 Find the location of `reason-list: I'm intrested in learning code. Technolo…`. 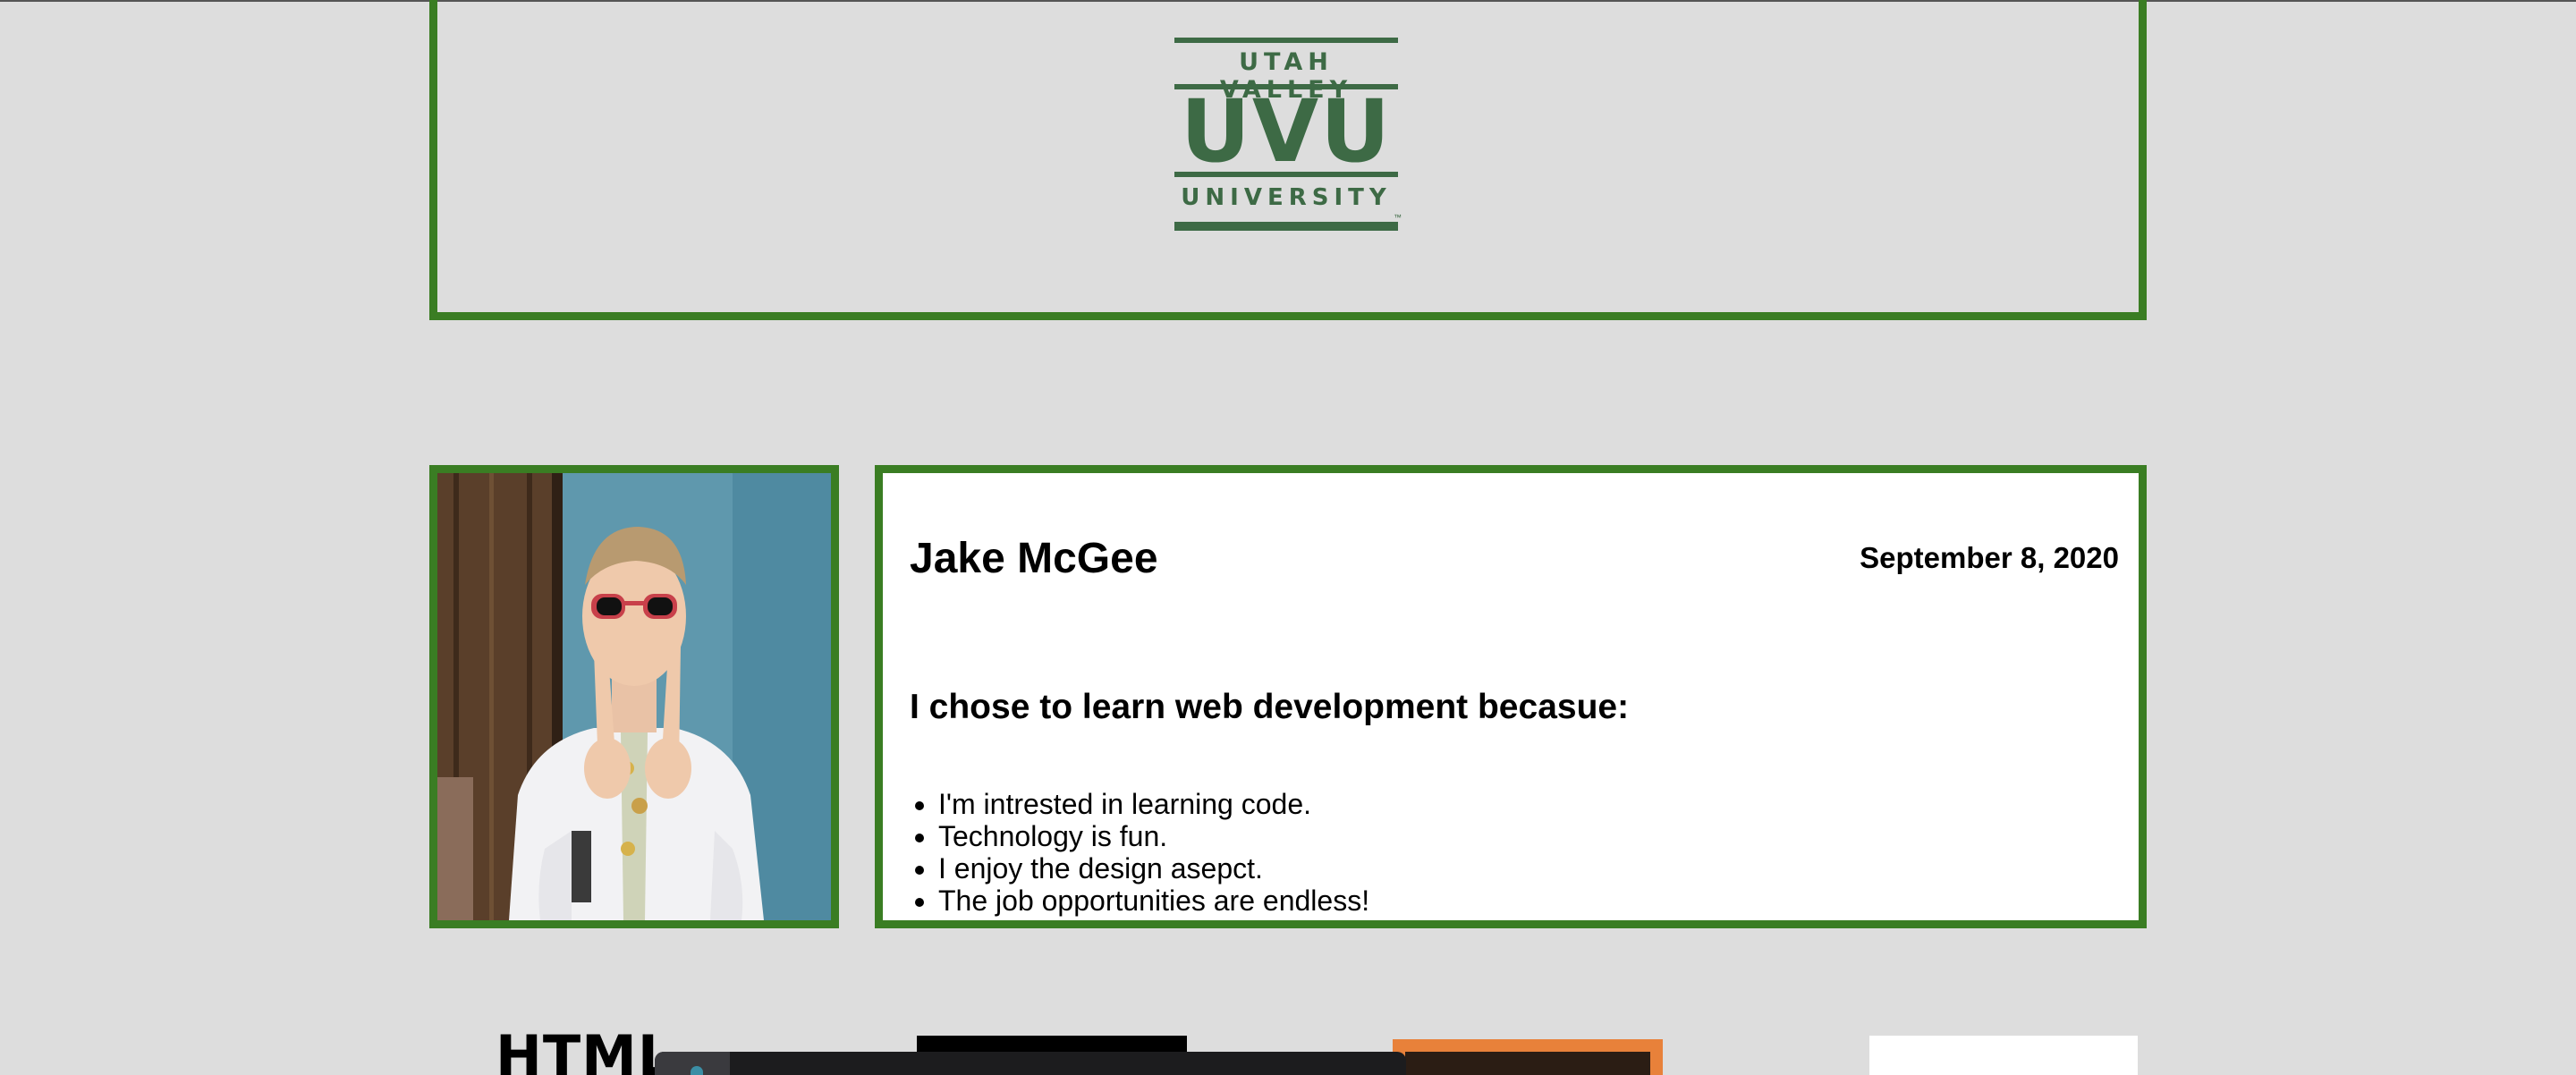

reason-list: I'm intrested in learning code. Technolo… is located at coordinates (1139, 852).